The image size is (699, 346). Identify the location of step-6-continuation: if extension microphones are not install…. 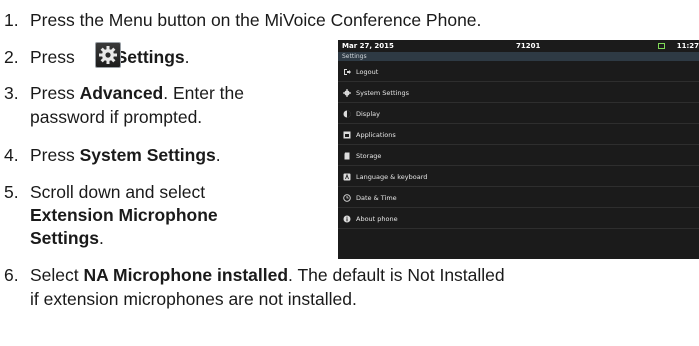
(193, 299).